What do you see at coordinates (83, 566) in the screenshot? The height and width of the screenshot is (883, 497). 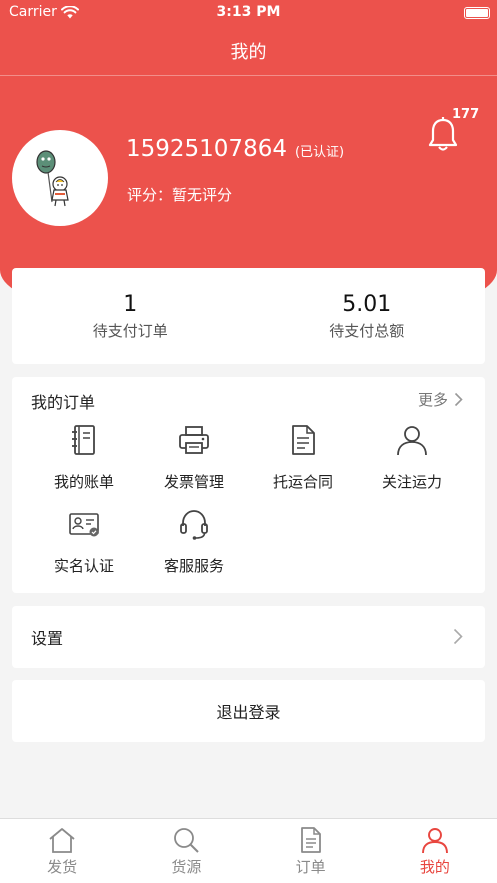 I see `grid-item-label: 实名认证` at bounding box center [83, 566].